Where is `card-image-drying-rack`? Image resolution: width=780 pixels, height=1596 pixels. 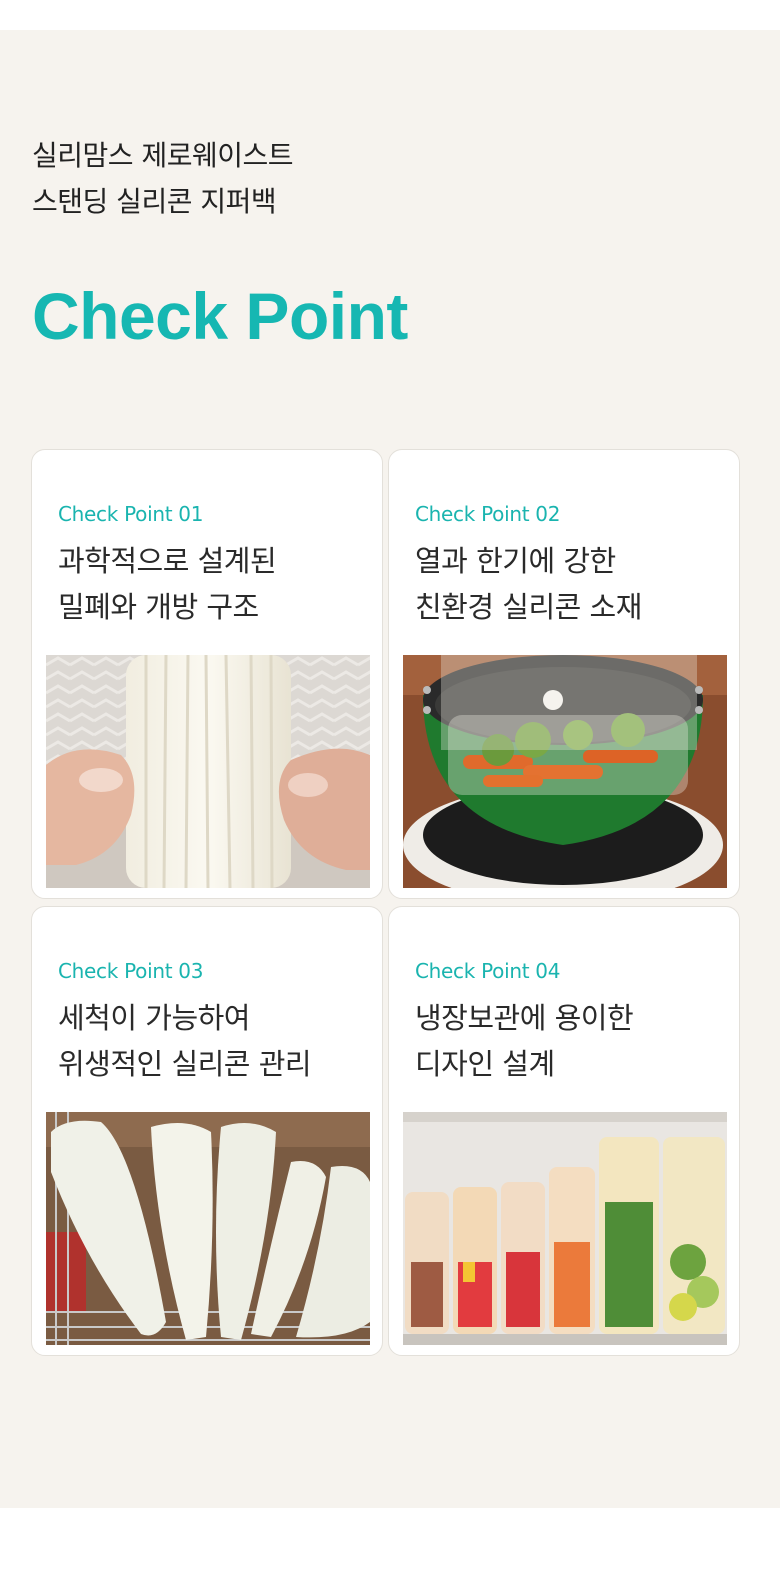 card-image-drying-rack is located at coordinates (208, 1228).